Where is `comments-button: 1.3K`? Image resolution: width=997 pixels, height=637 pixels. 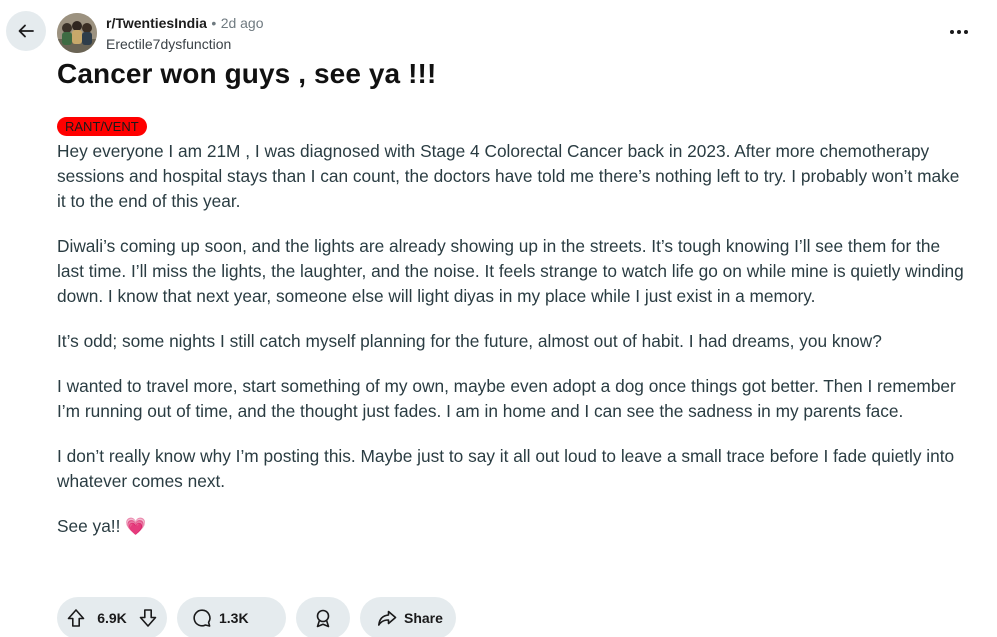 comments-button: 1.3K is located at coordinates (231, 617).